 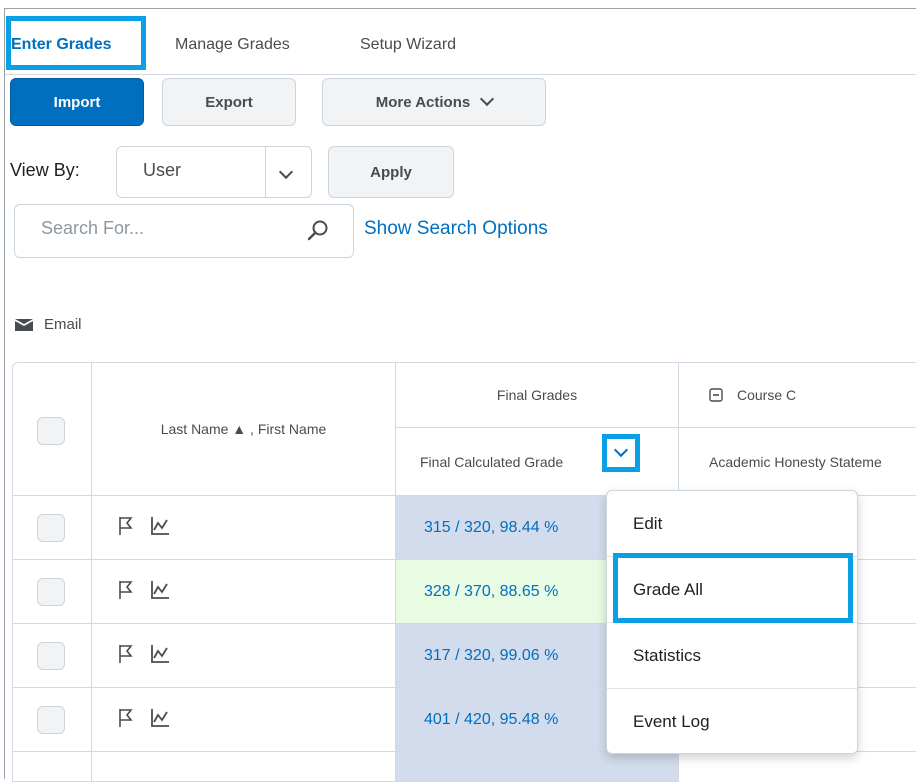 I want to click on final-calculated-grade-label: Final Calculated Grade, so click(x=491, y=462).